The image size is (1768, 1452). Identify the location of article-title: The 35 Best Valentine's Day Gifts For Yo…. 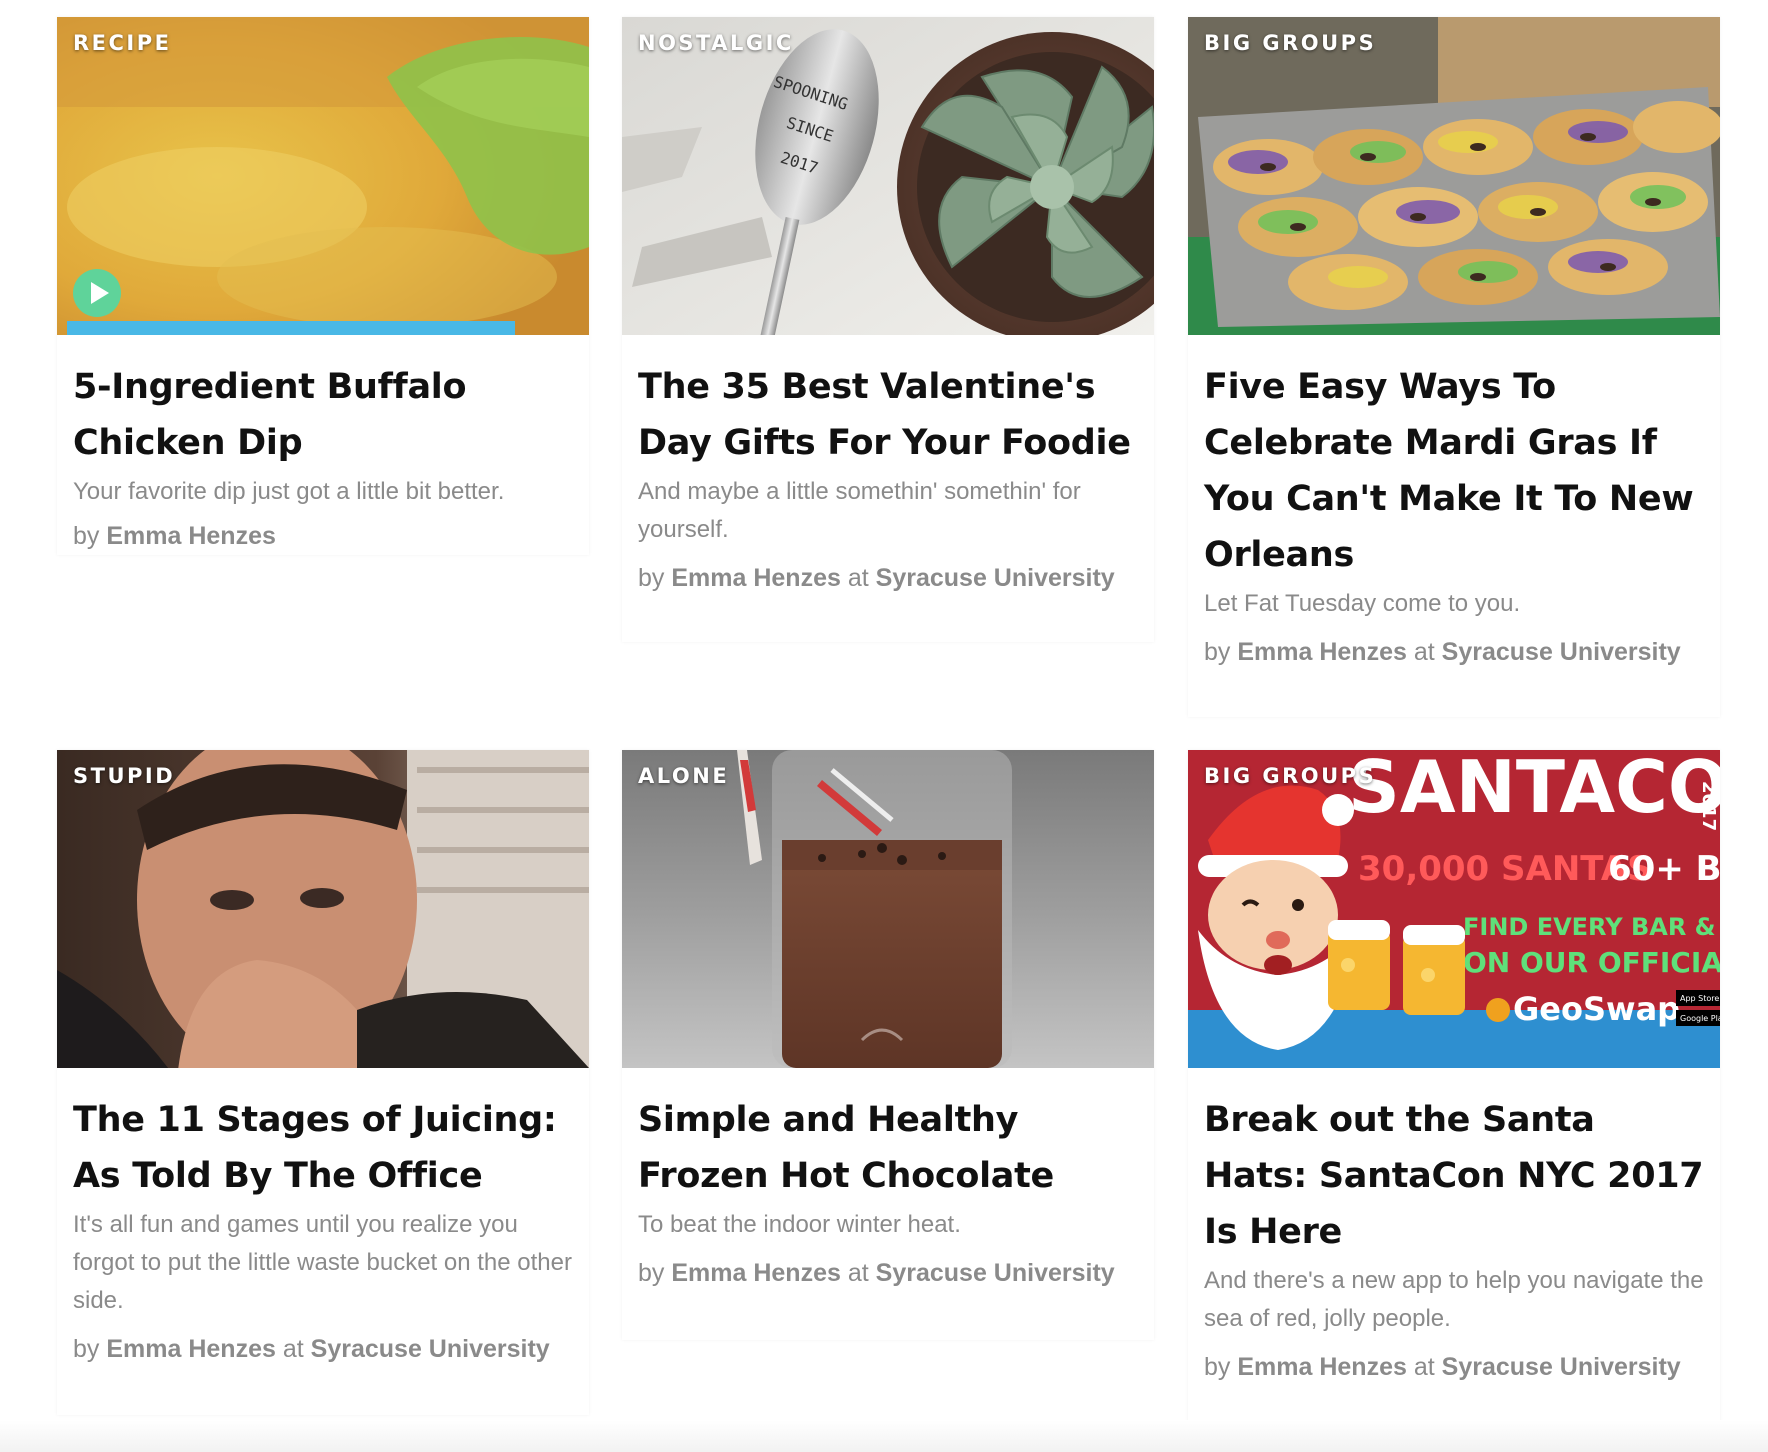
(888, 415).